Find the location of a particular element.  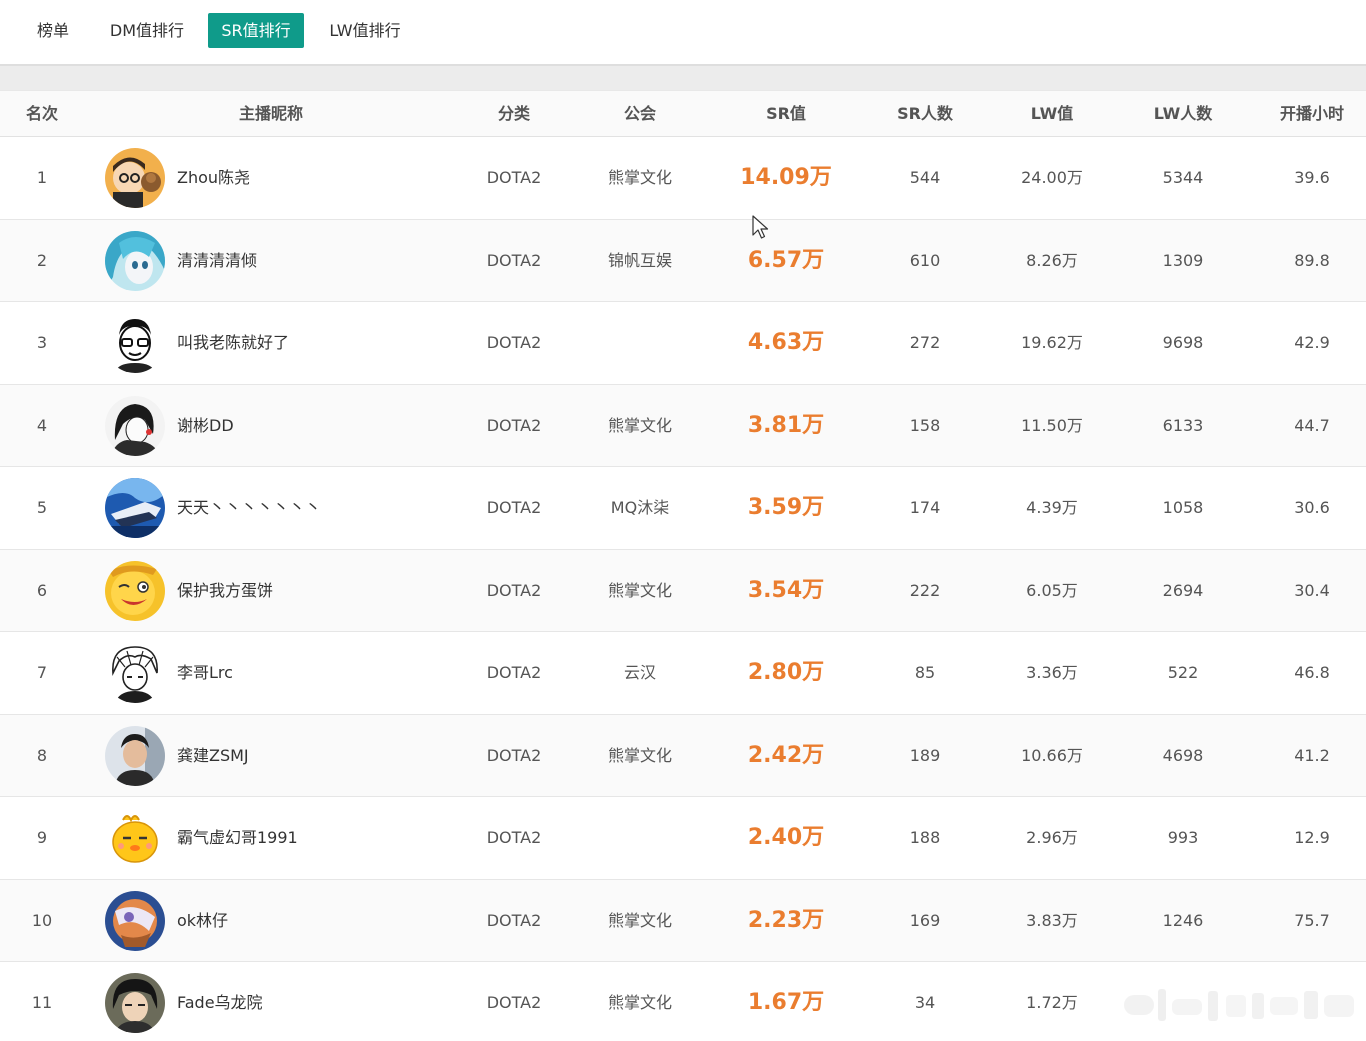

guild-cell: 云汉 is located at coordinates (640, 672).